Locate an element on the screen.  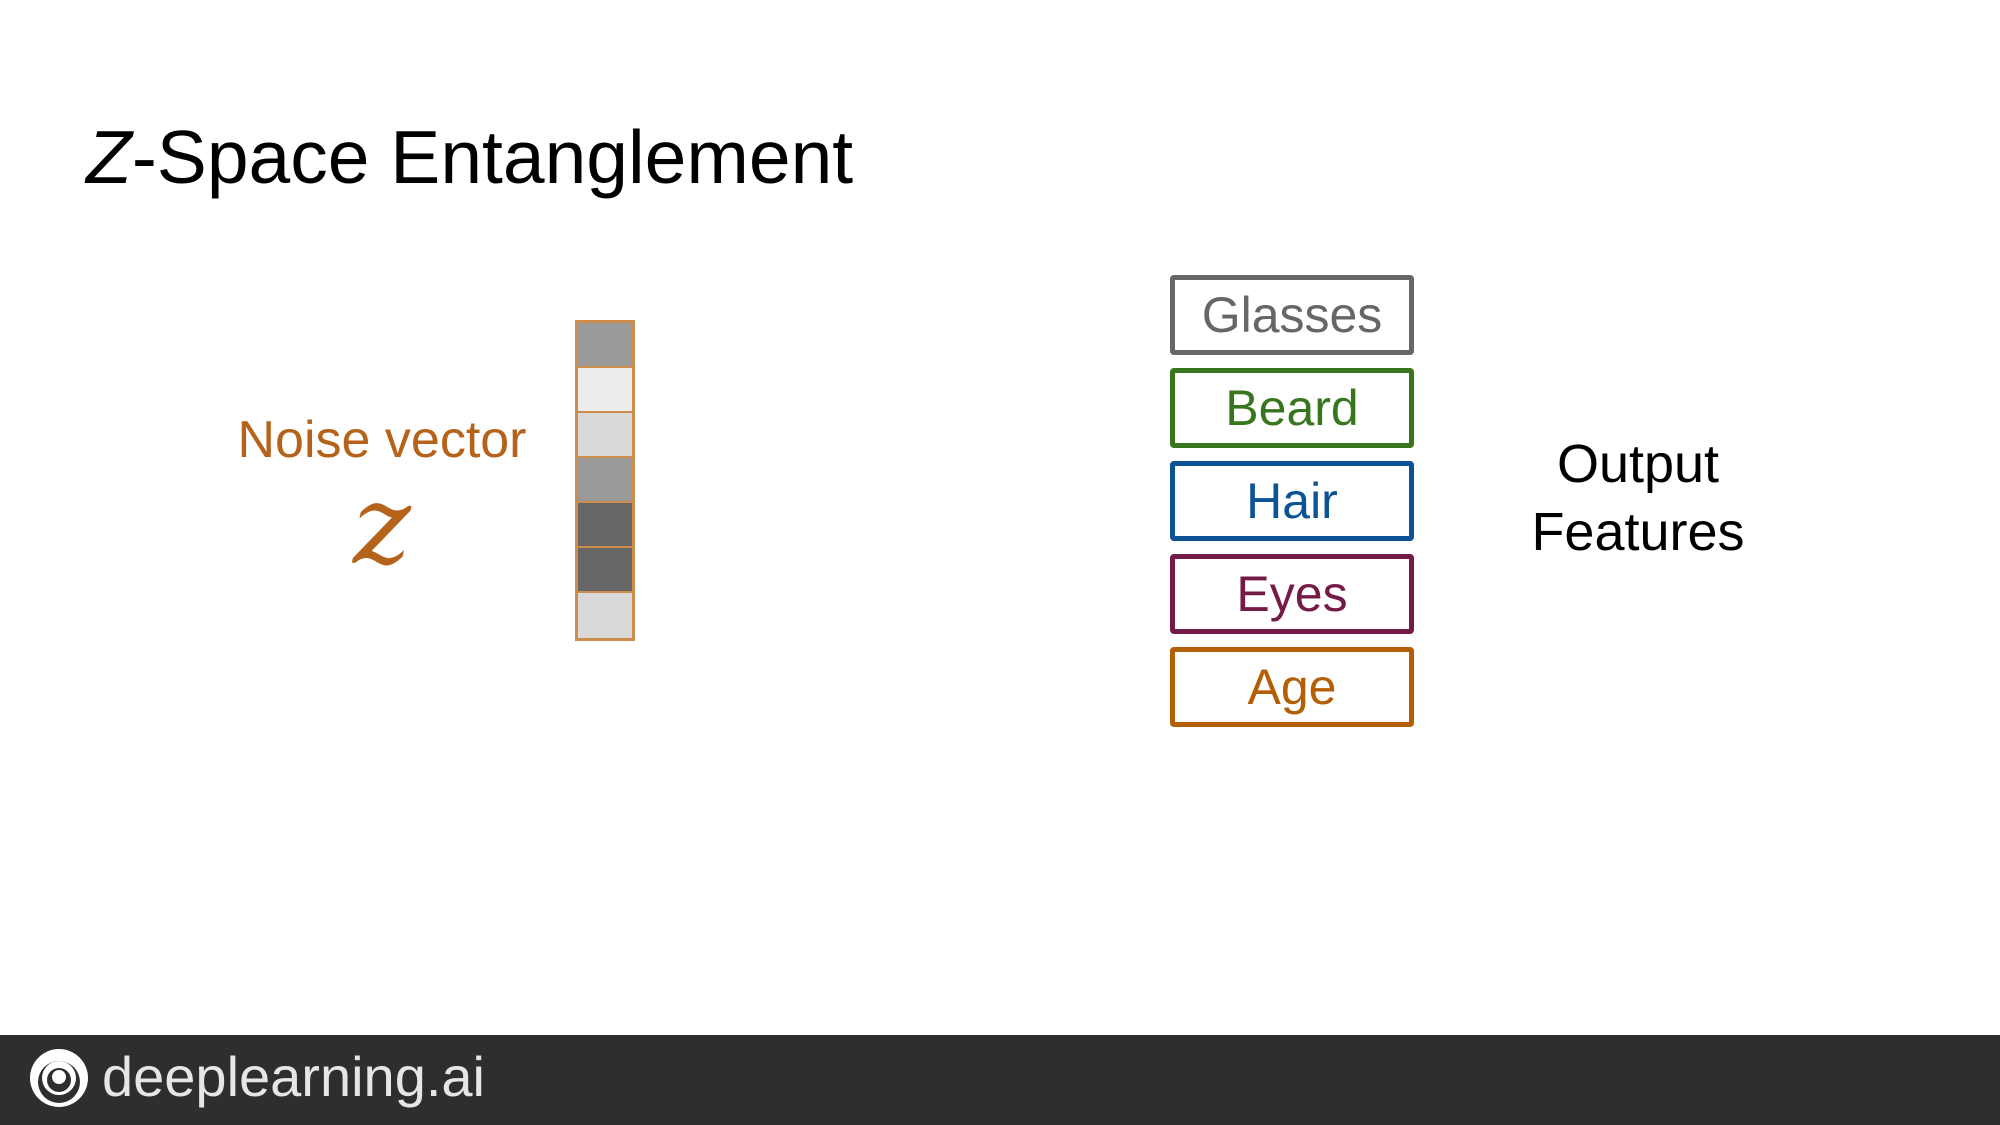
deeplearning-logo-icon is located at coordinates (59, 1078).